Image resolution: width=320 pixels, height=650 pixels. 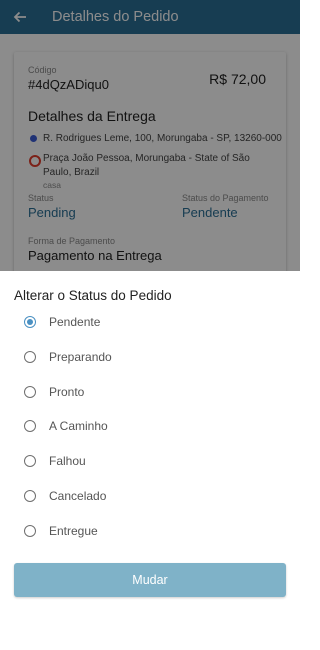 I want to click on status-option-falhou: Falhou, so click(x=144, y=461).